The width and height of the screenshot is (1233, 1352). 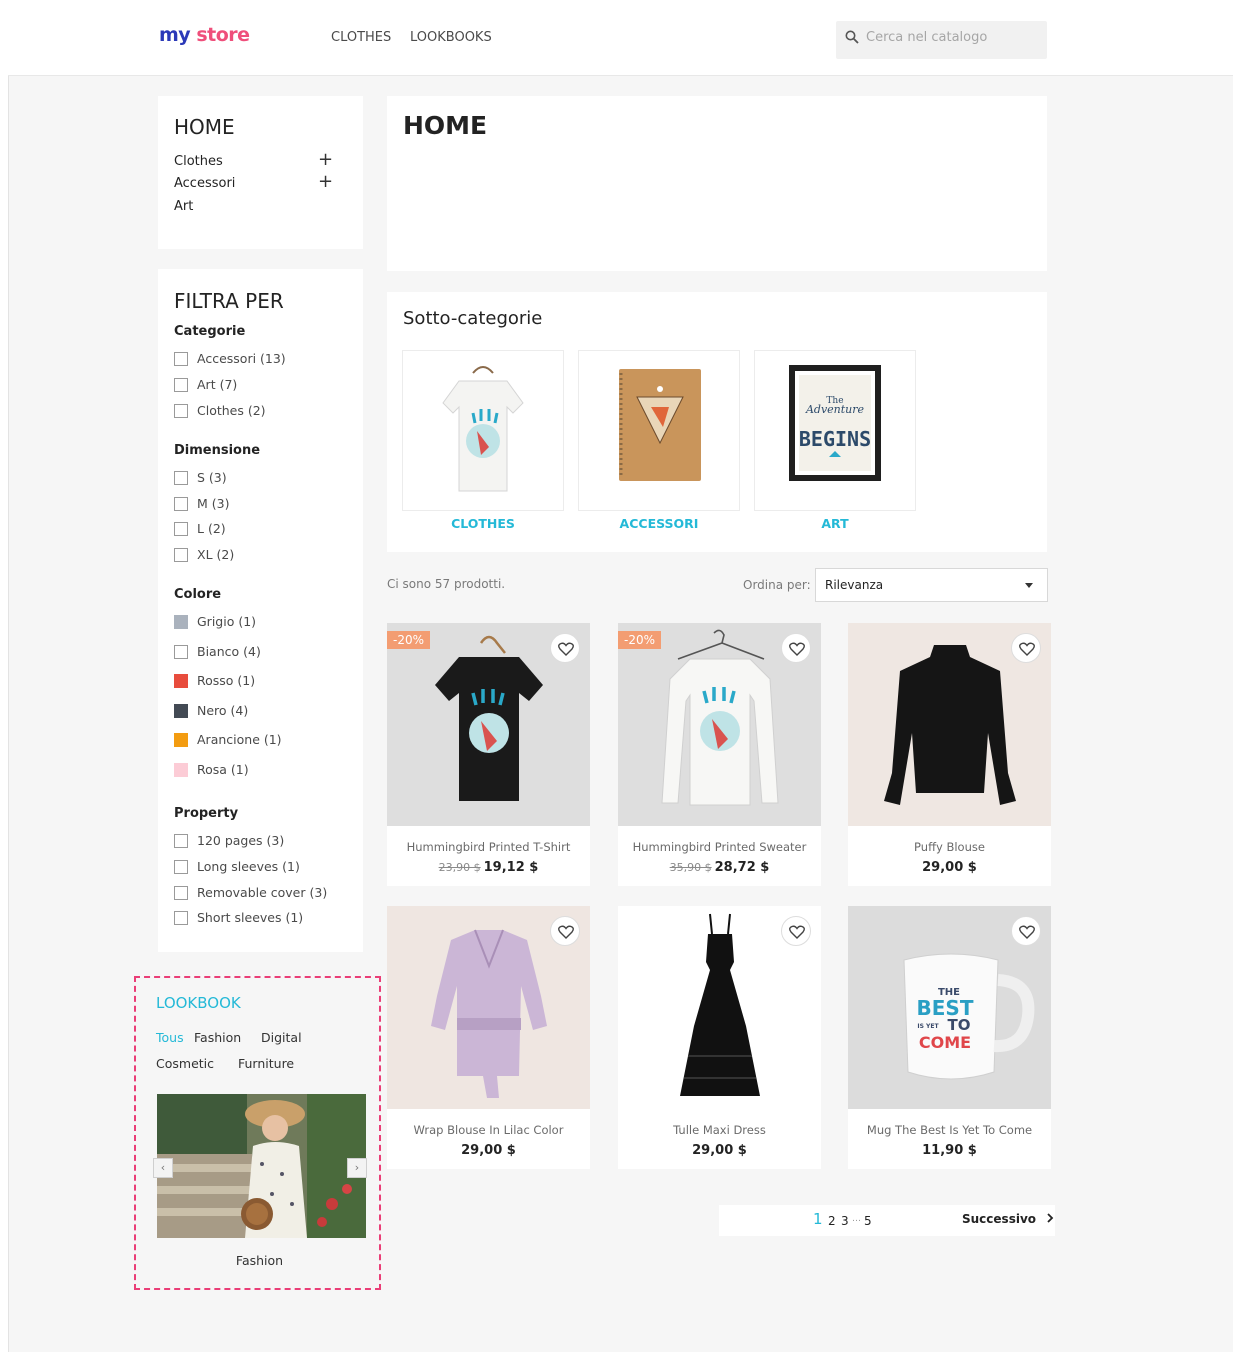 What do you see at coordinates (959, 1025) in the screenshot?
I see `mug-text-to: TO` at bounding box center [959, 1025].